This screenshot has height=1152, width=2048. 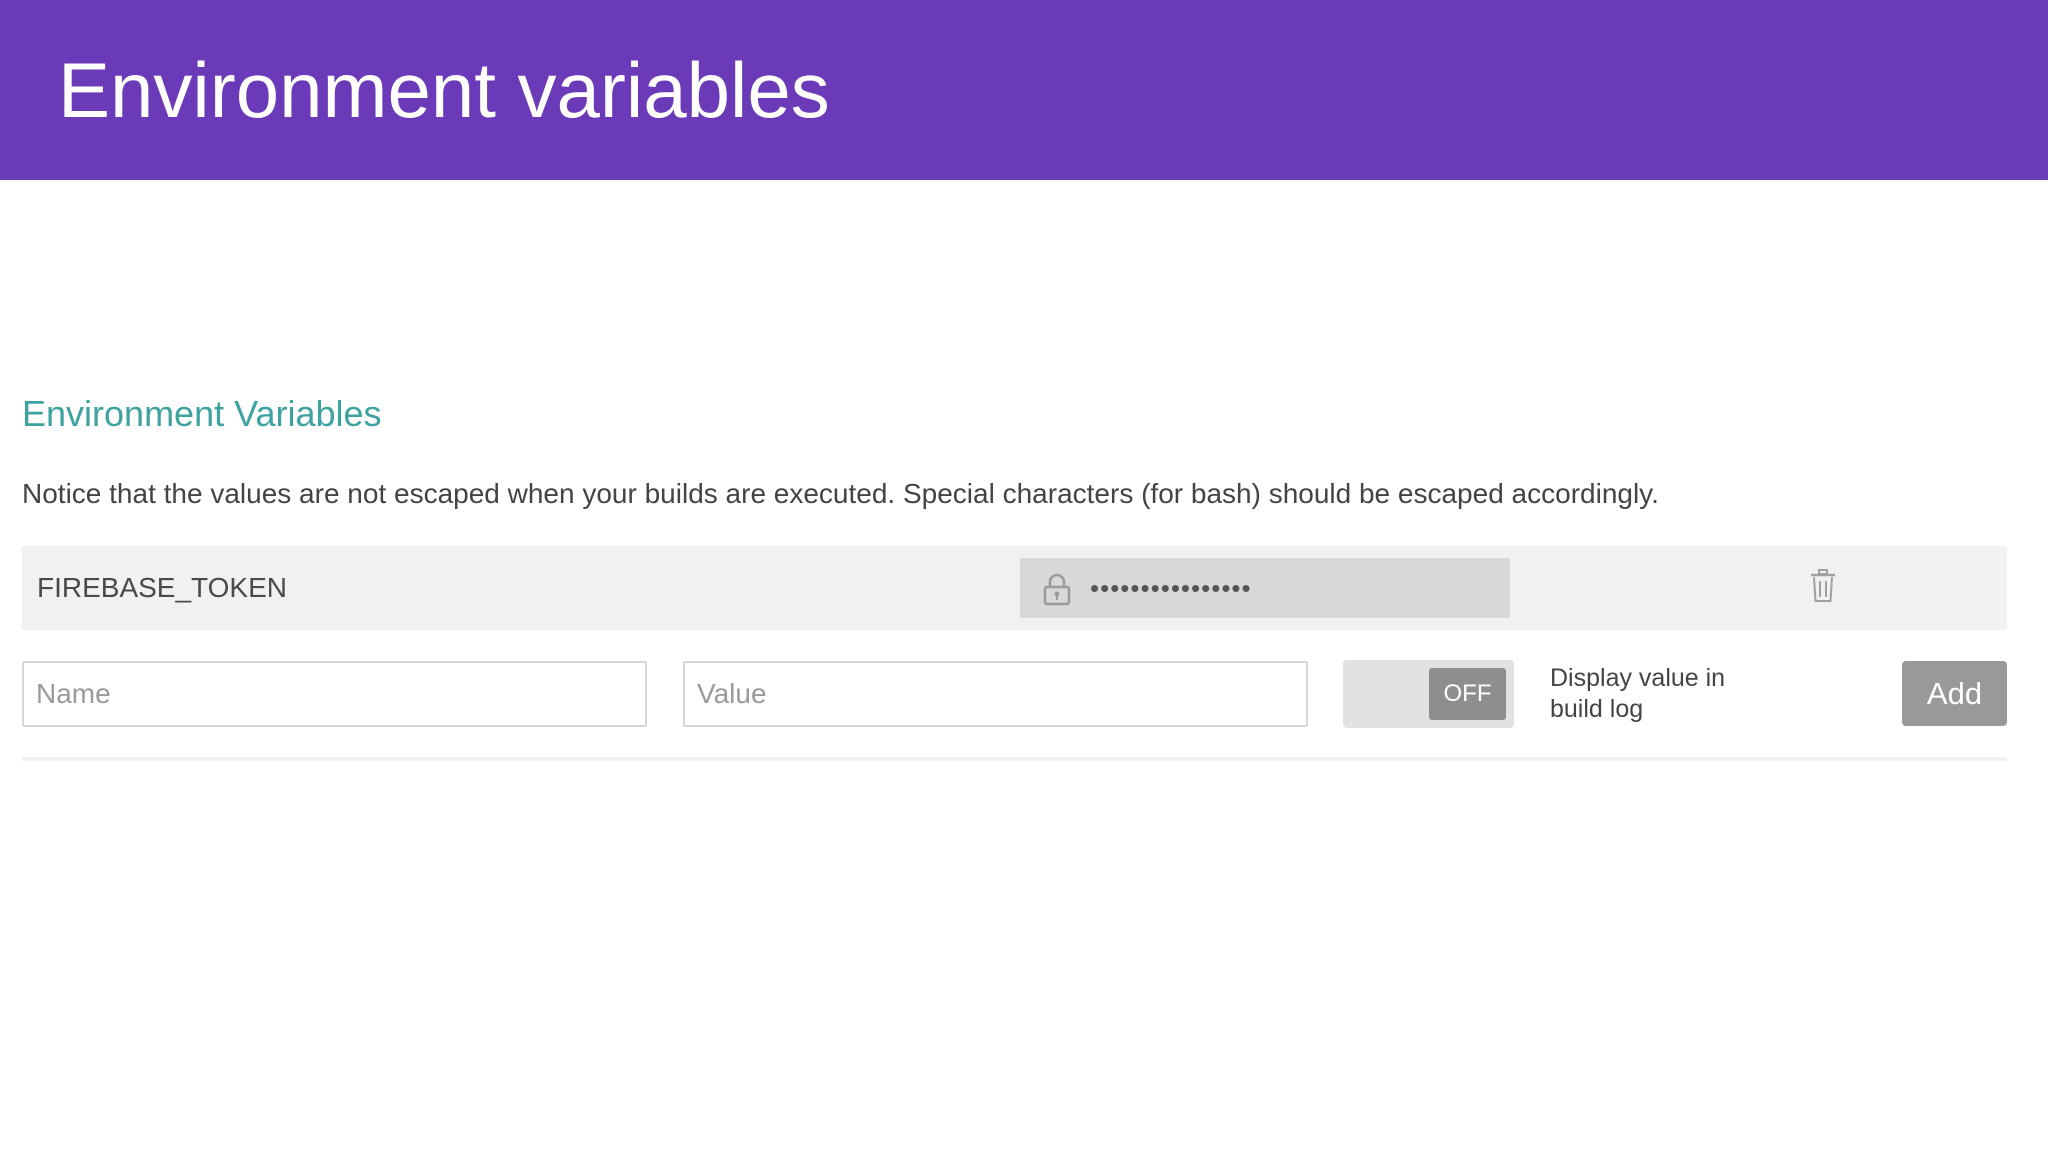 What do you see at coordinates (334, 694) in the screenshot?
I see `name-input` at bounding box center [334, 694].